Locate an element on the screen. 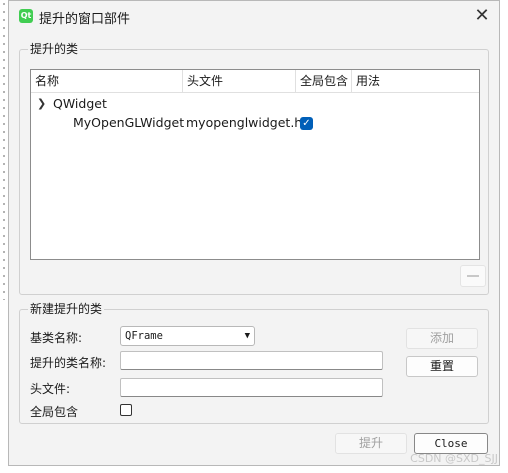  dropdown-arrow-icon: ▼ is located at coordinates (247, 336).